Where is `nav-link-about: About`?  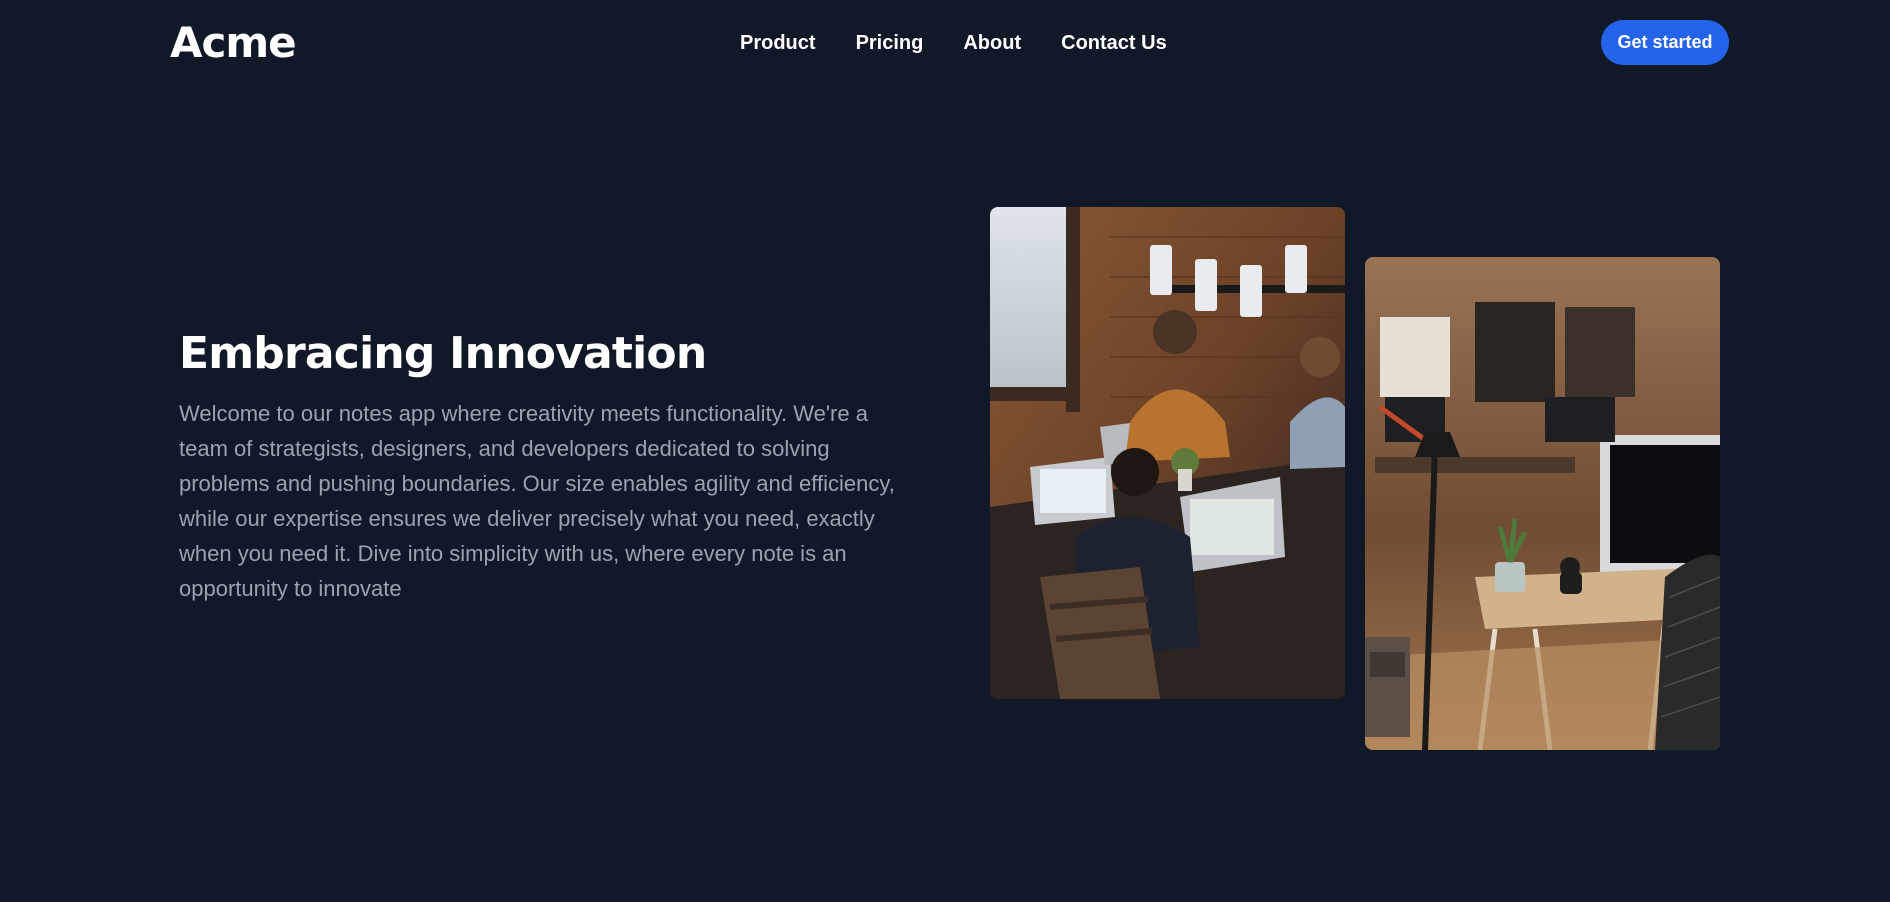
nav-link-about: About is located at coordinates (992, 43).